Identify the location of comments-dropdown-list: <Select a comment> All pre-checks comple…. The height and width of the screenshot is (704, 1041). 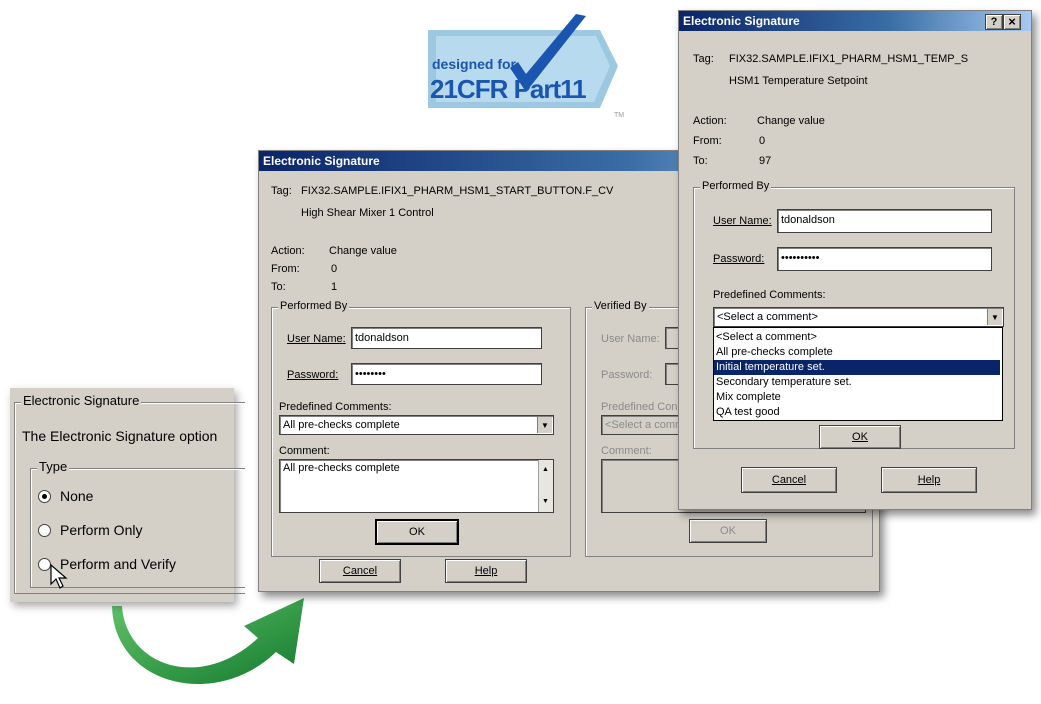
(858, 374).